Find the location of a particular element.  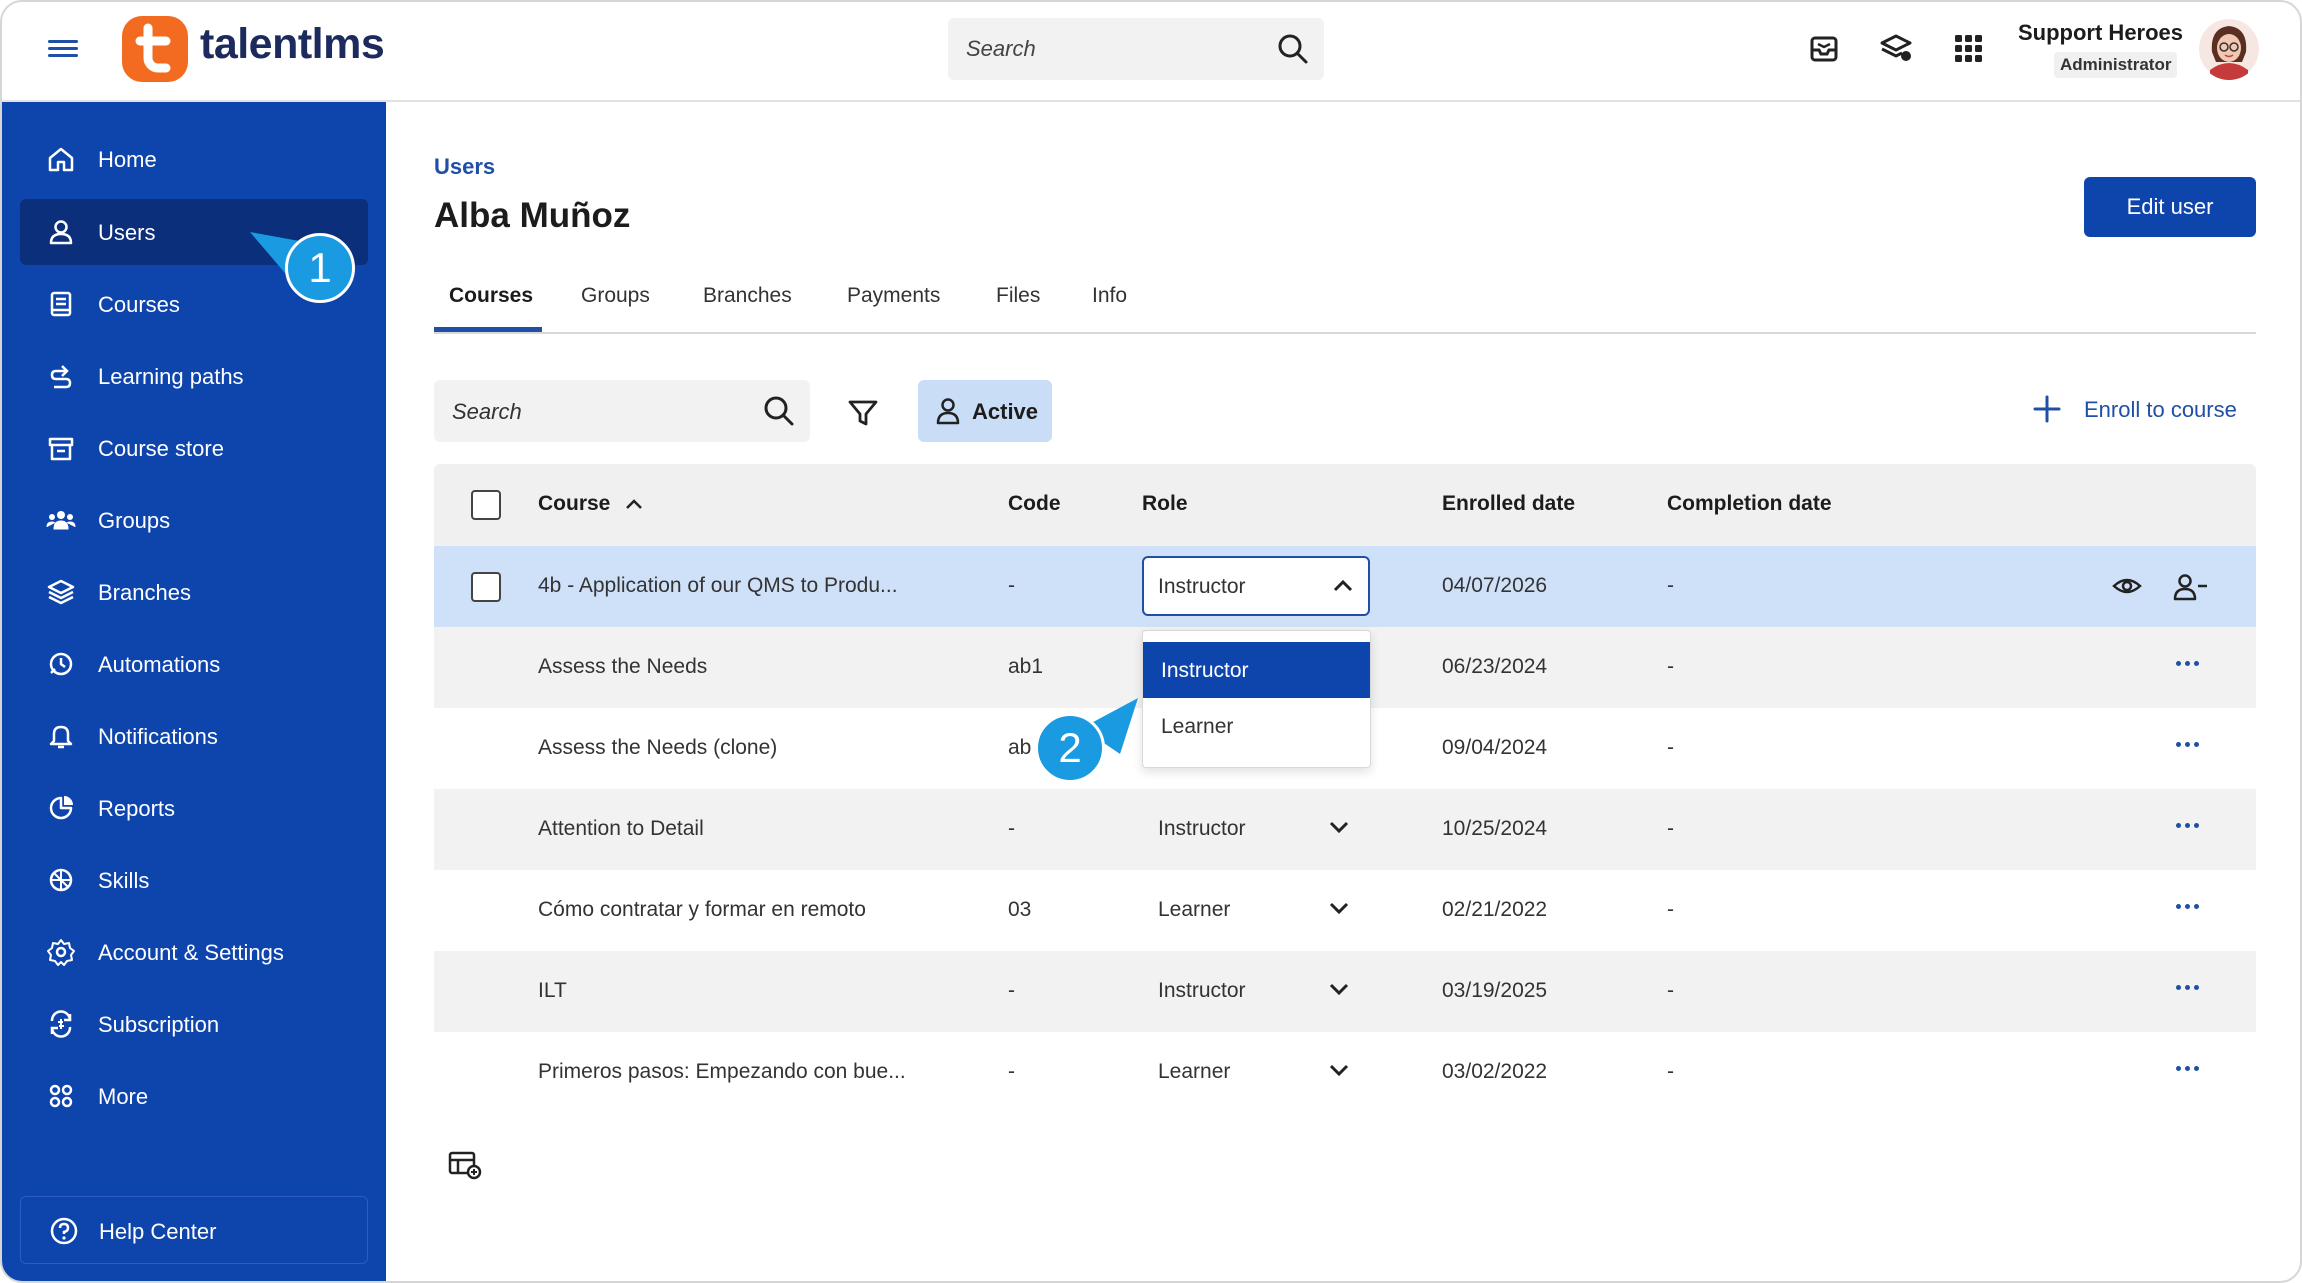

column-header-role: Role is located at coordinates (1165, 503).